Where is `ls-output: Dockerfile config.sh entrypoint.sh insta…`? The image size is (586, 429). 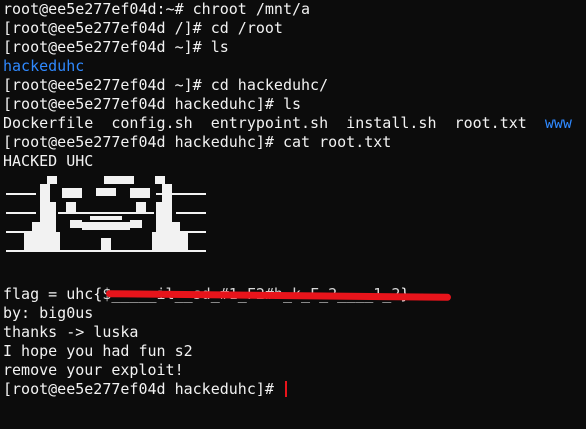
ls-output: Dockerfile config.sh entrypoint.sh insta… is located at coordinates (294, 123).